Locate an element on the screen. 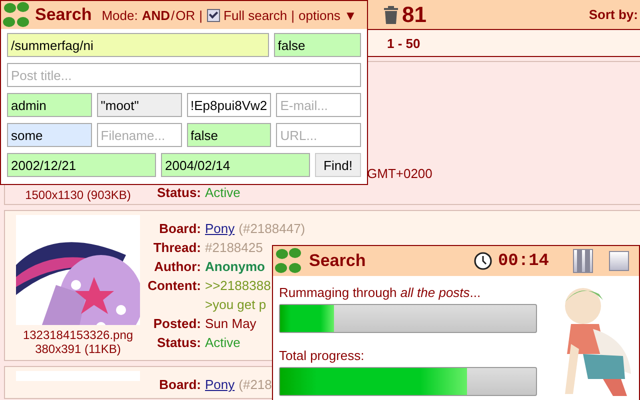 This screenshot has width=640, height=400. mode-option: AND is located at coordinates (156, 15).